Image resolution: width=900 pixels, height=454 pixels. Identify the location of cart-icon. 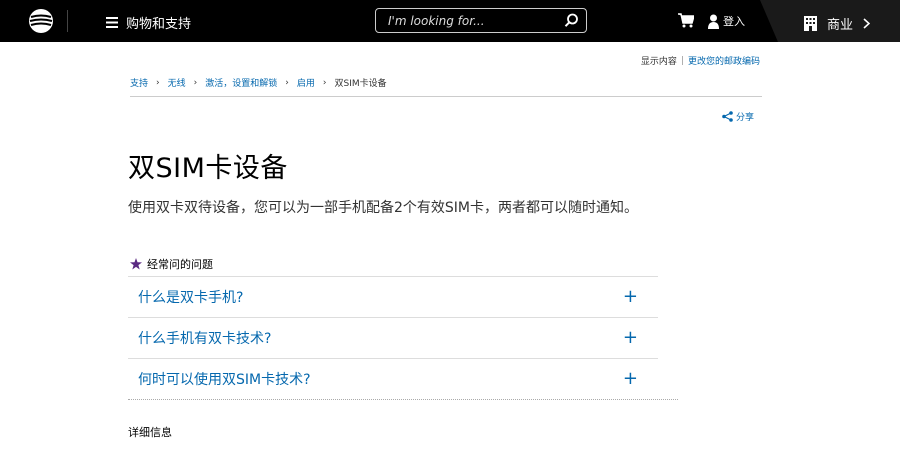
(686, 20).